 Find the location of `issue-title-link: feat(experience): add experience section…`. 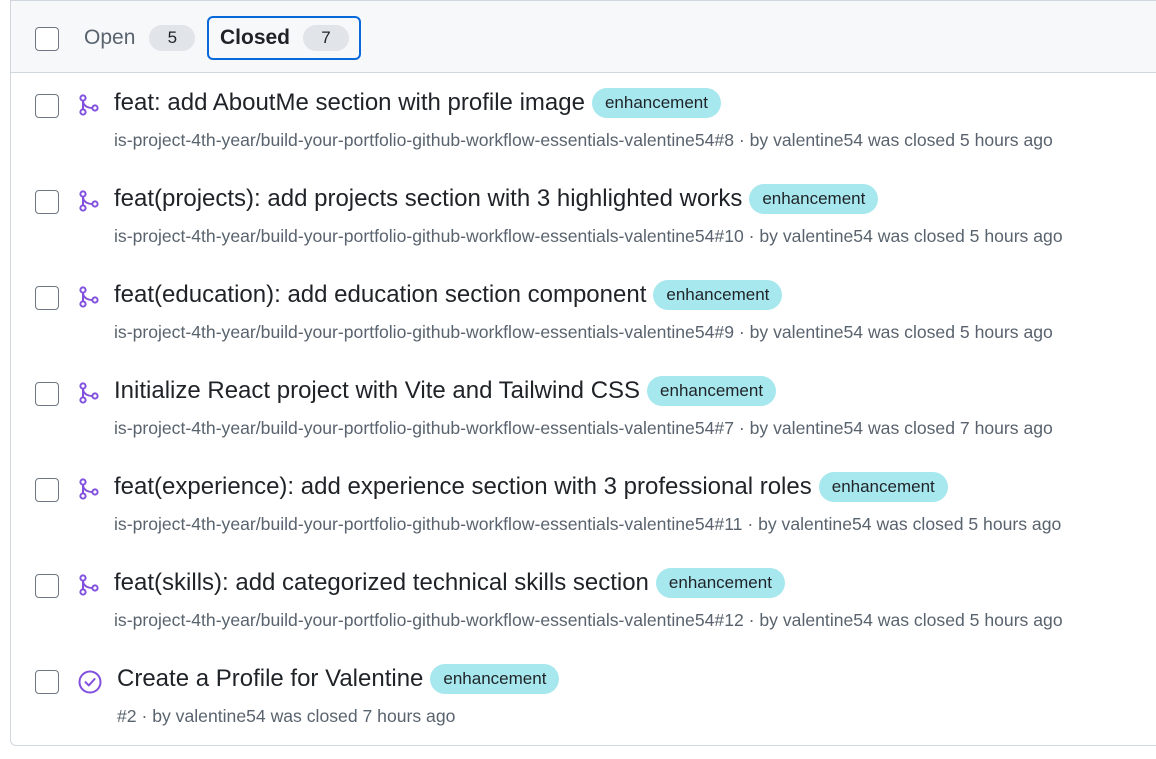

issue-title-link: feat(experience): add experience section… is located at coordinates (463, 487).